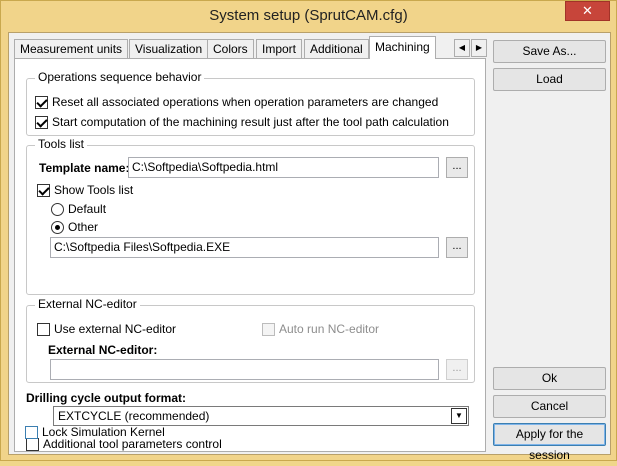 The height and width of the screenshot is (466, 617). What do you see at coordinates (402, 47) in the screenshot?
I see `tab-machining: Machining` at bounding box center [402, 47].